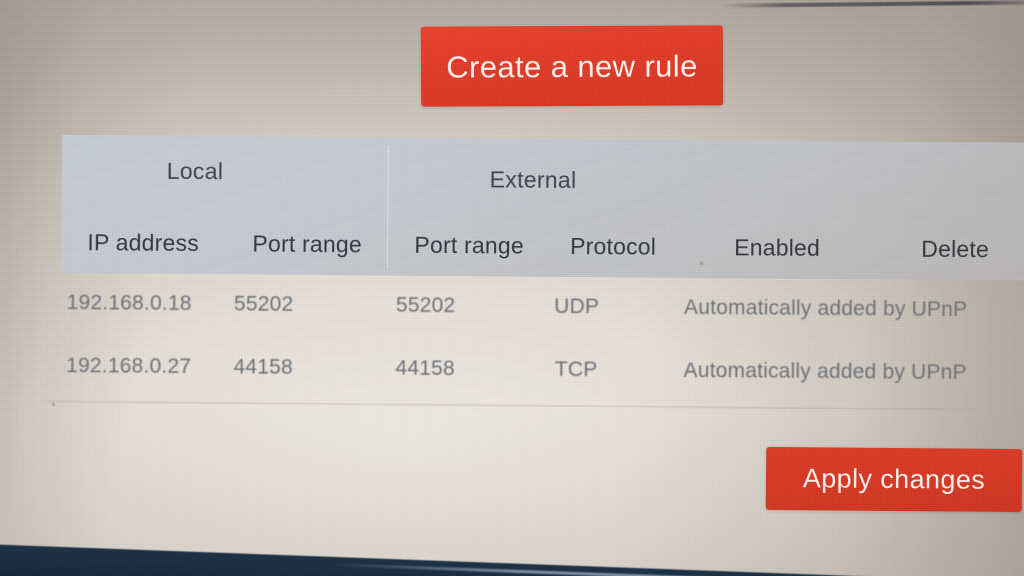  I want to click on cell-external-port-range: 55202, so click(425, 305).